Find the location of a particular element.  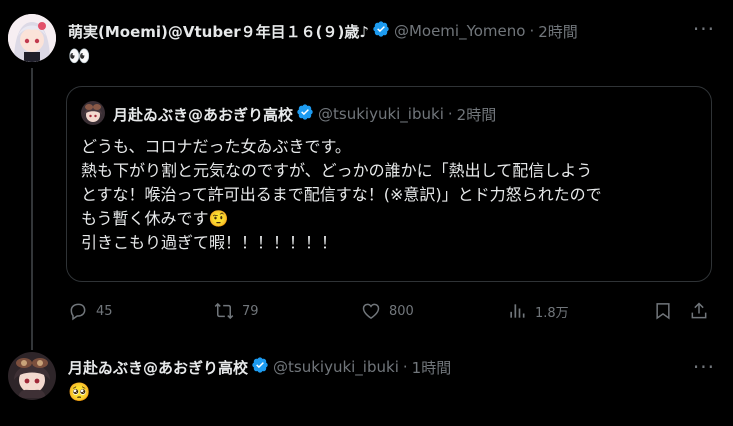

share-icon is located at coordinates (699, 310).